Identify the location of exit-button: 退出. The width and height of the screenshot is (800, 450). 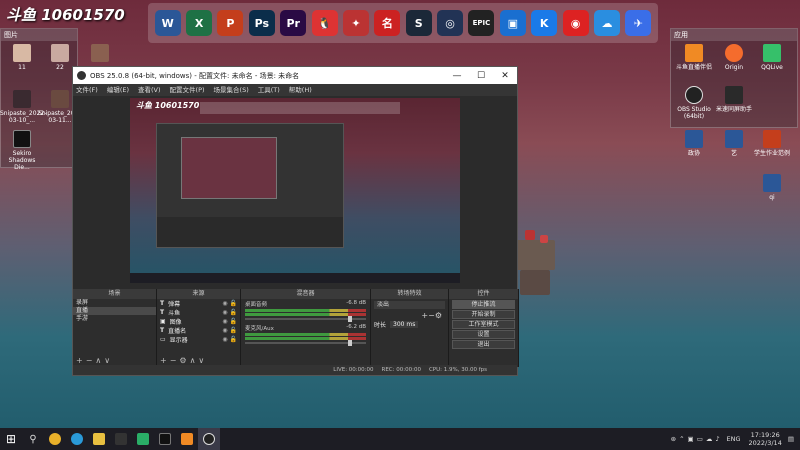
(483, 344).